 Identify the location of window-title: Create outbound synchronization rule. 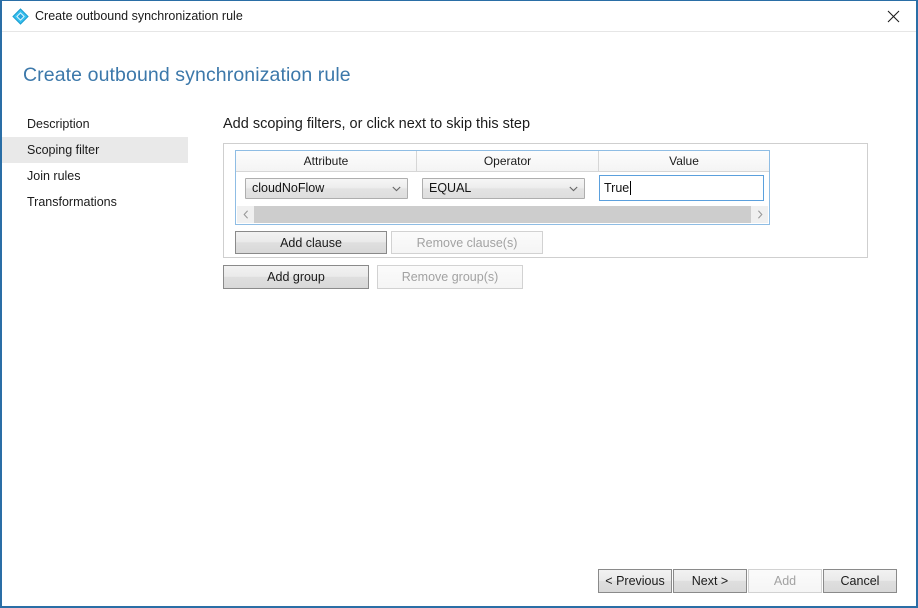
(139, 16).